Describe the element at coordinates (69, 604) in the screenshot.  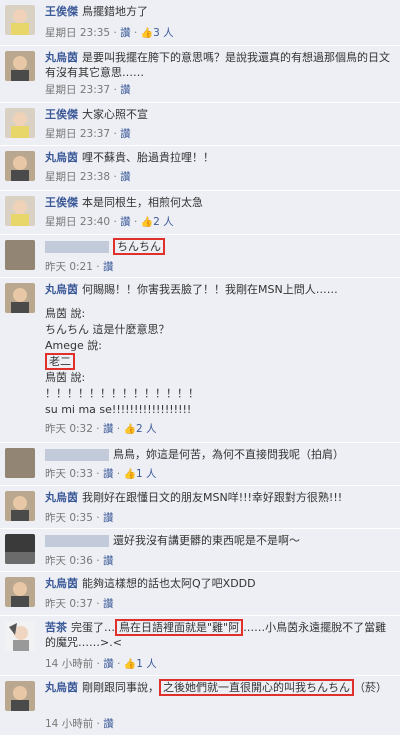
I see `comment-time: 昨天 0:37` at that location.